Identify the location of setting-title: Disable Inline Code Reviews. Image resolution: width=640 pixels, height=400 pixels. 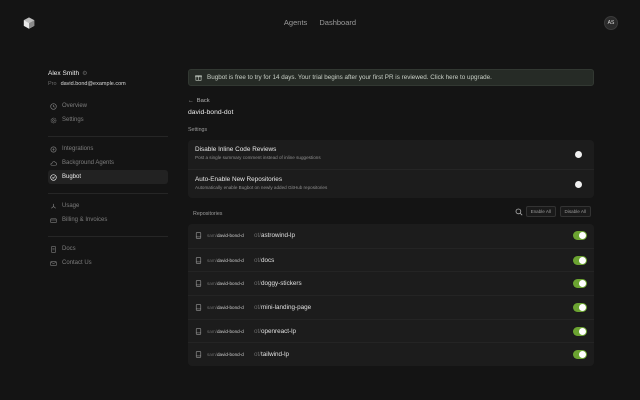
(236, 149).